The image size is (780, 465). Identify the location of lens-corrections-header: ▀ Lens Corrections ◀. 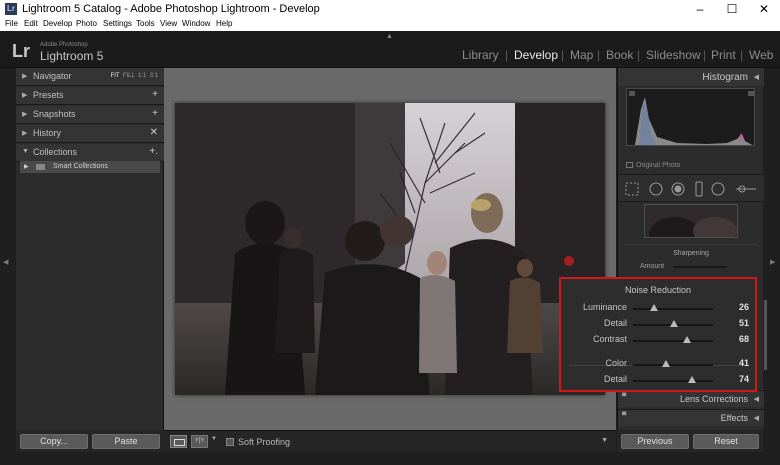
(691, 398).